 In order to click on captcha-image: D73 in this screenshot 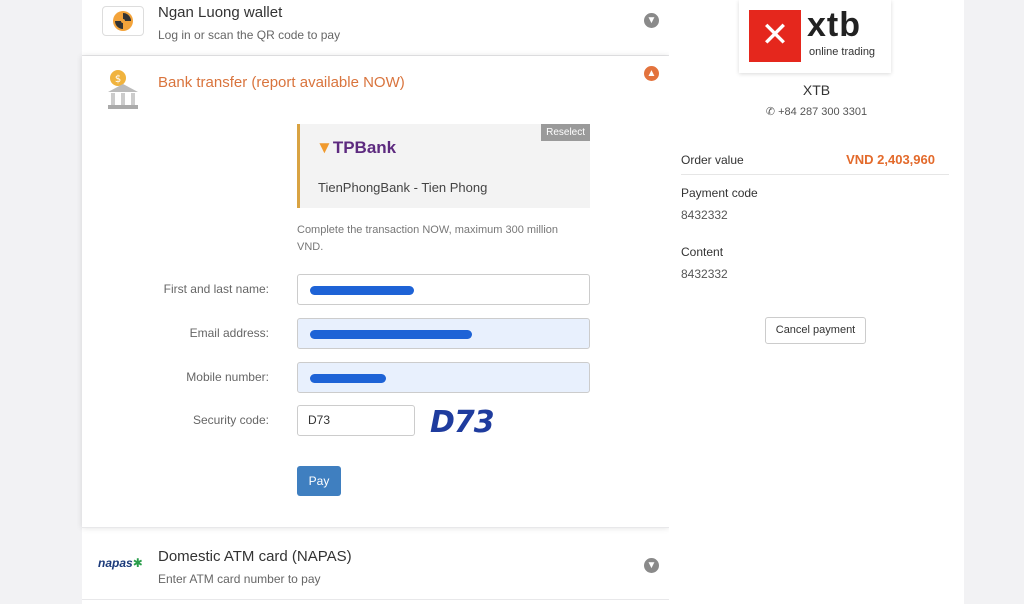, I will do `click(462, 422)`.